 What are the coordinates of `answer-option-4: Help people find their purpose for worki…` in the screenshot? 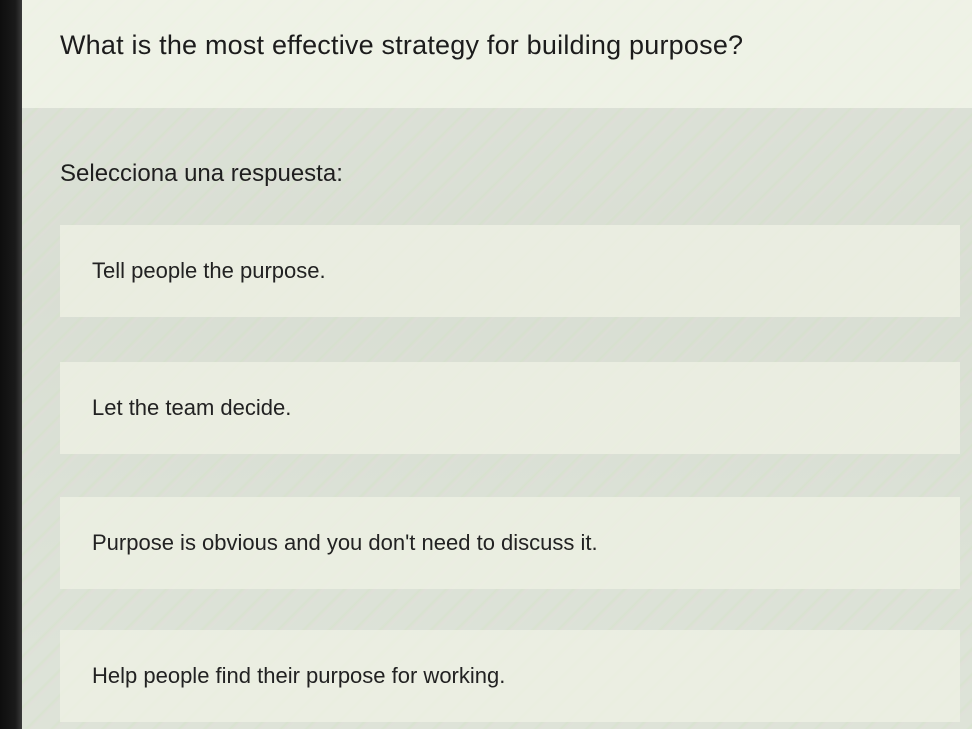 It's located at (510, 676).